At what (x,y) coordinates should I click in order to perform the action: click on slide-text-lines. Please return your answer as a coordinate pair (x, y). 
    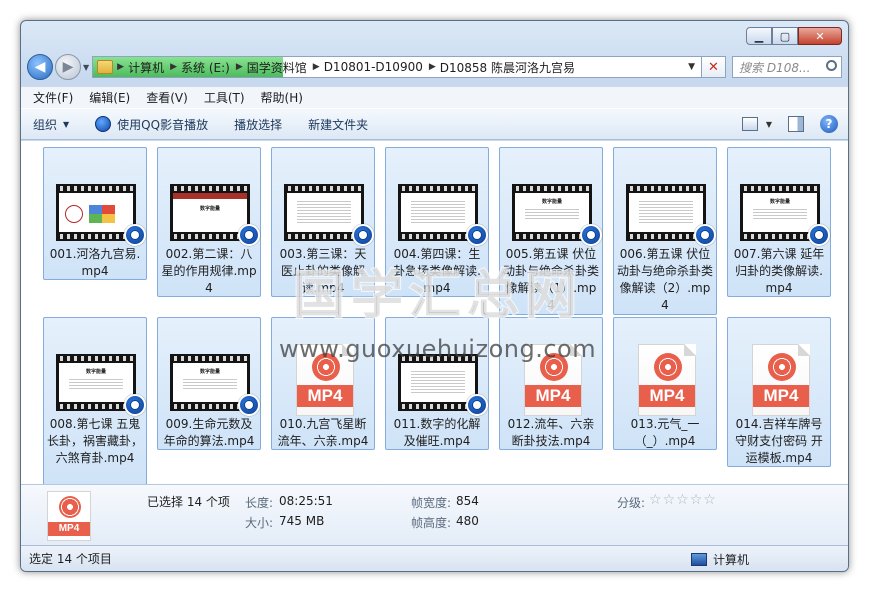
    Looking at the image, I should click on (438, 211).